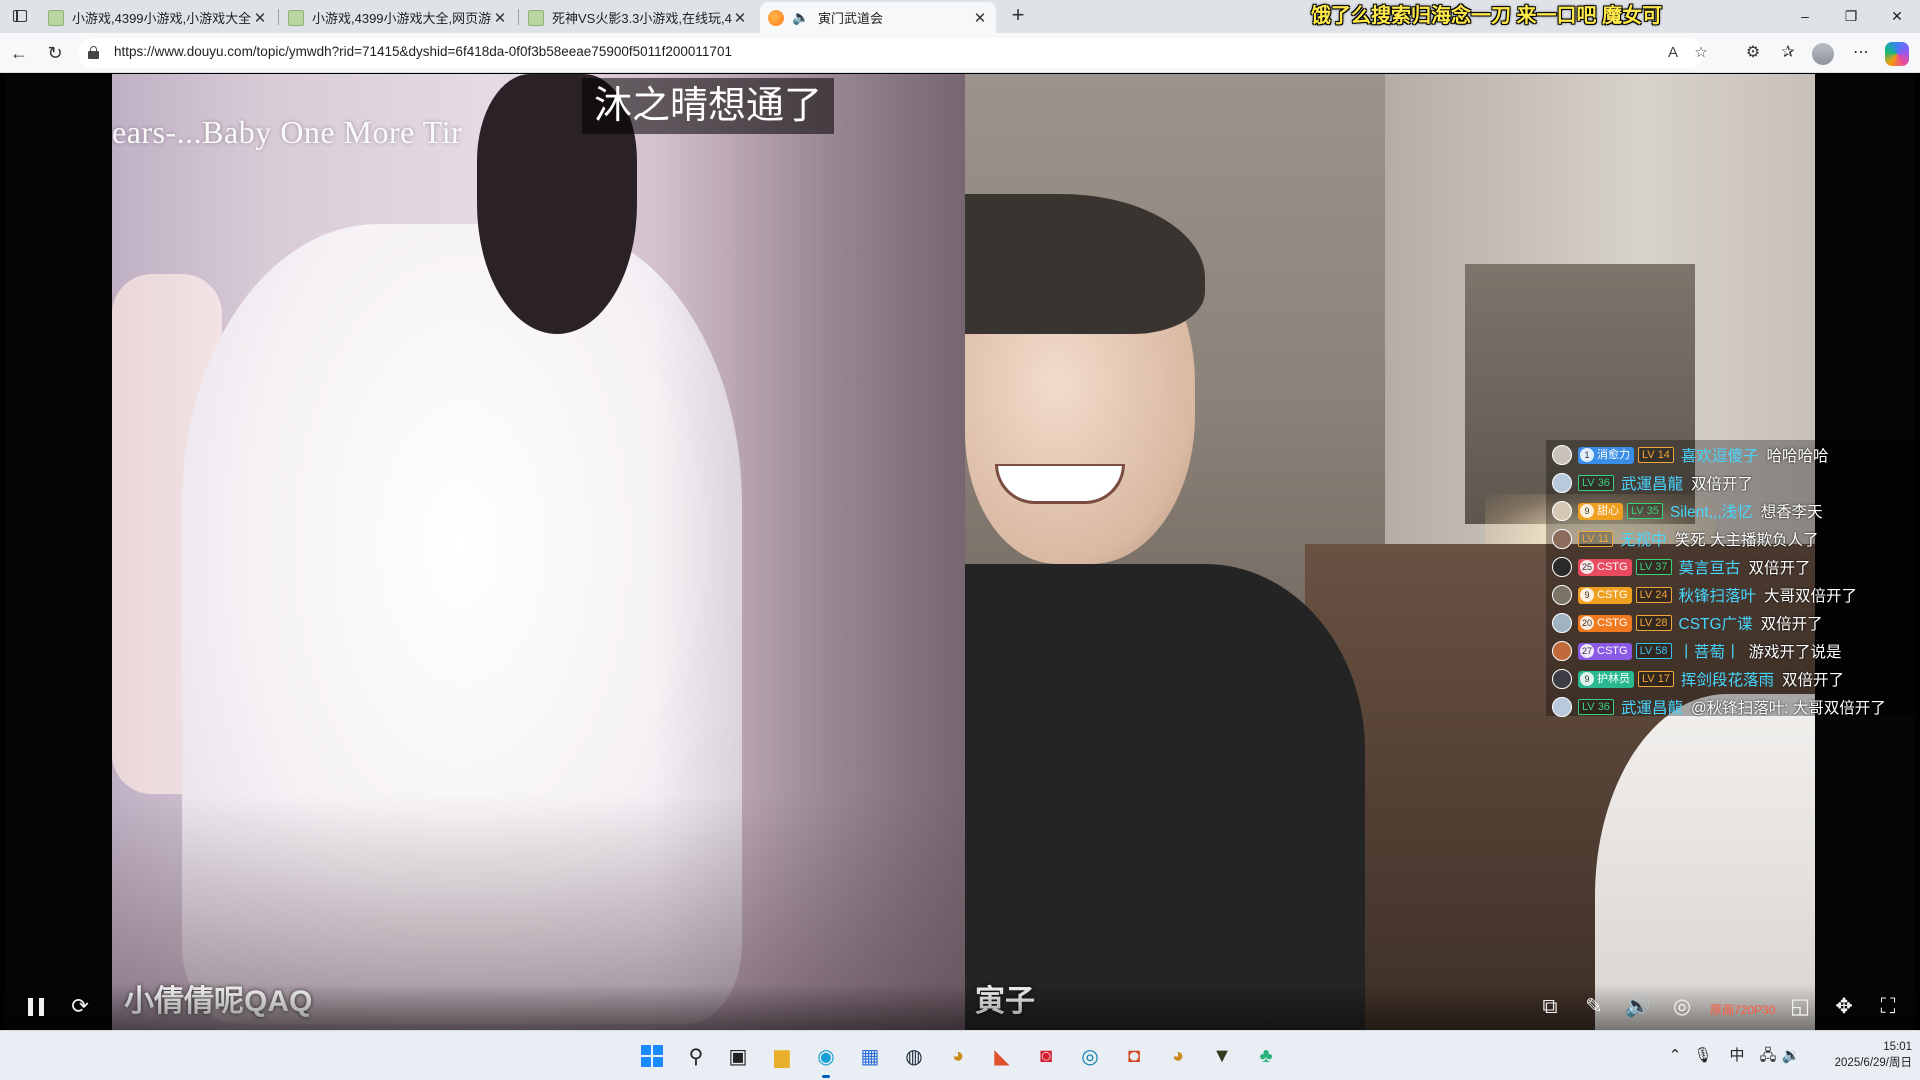  I want to click on chat-nickname: 秋锋扫落叶, so click(1718, 595).